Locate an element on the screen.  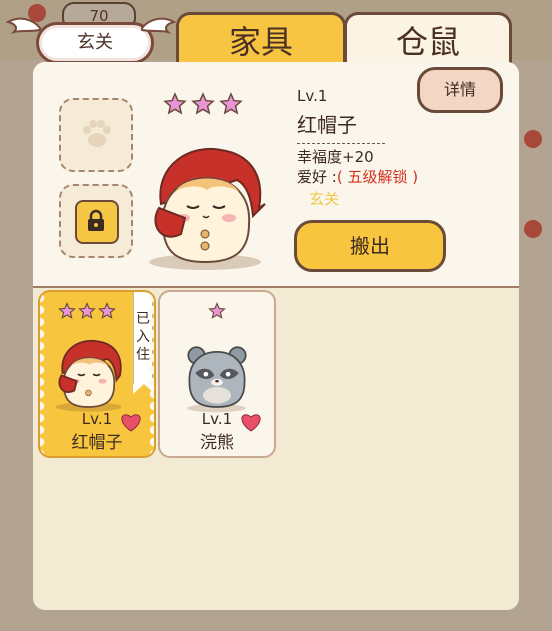
tab-label: 仓鼠 is located at coordinates (427, 42).